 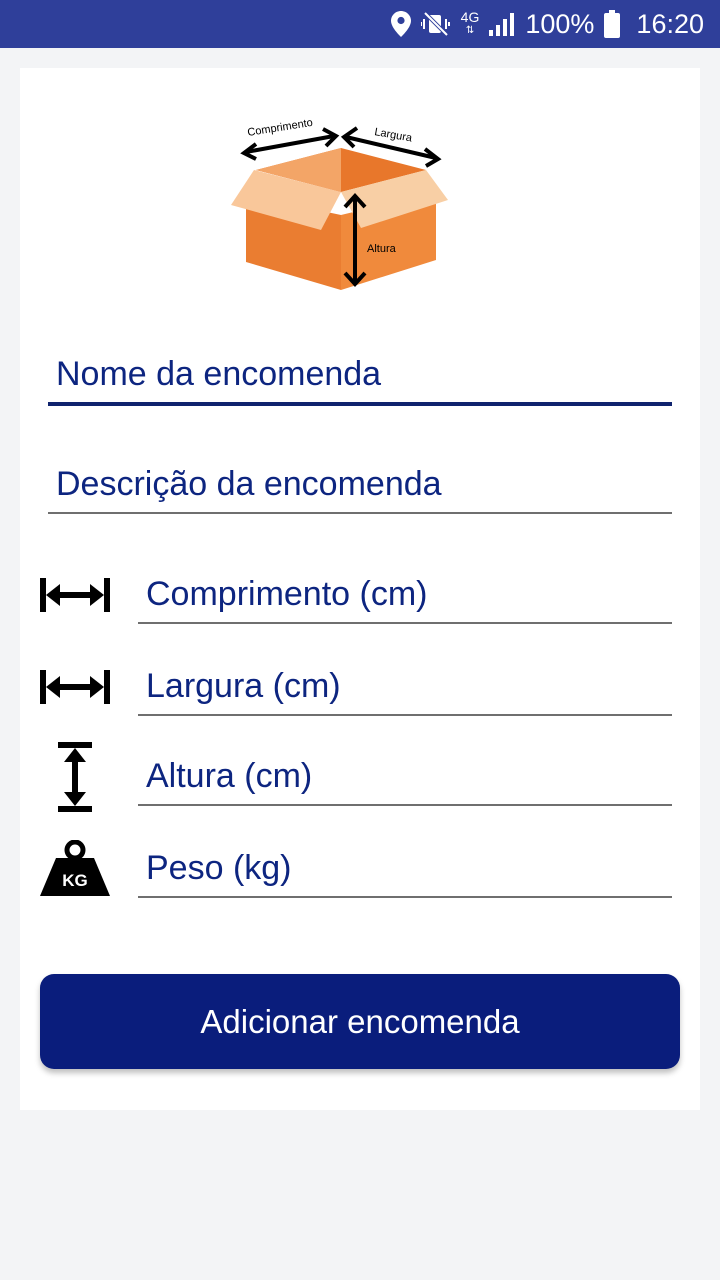 I want to click on name-input: Nome da encomenda, so click(x=360, y=373).